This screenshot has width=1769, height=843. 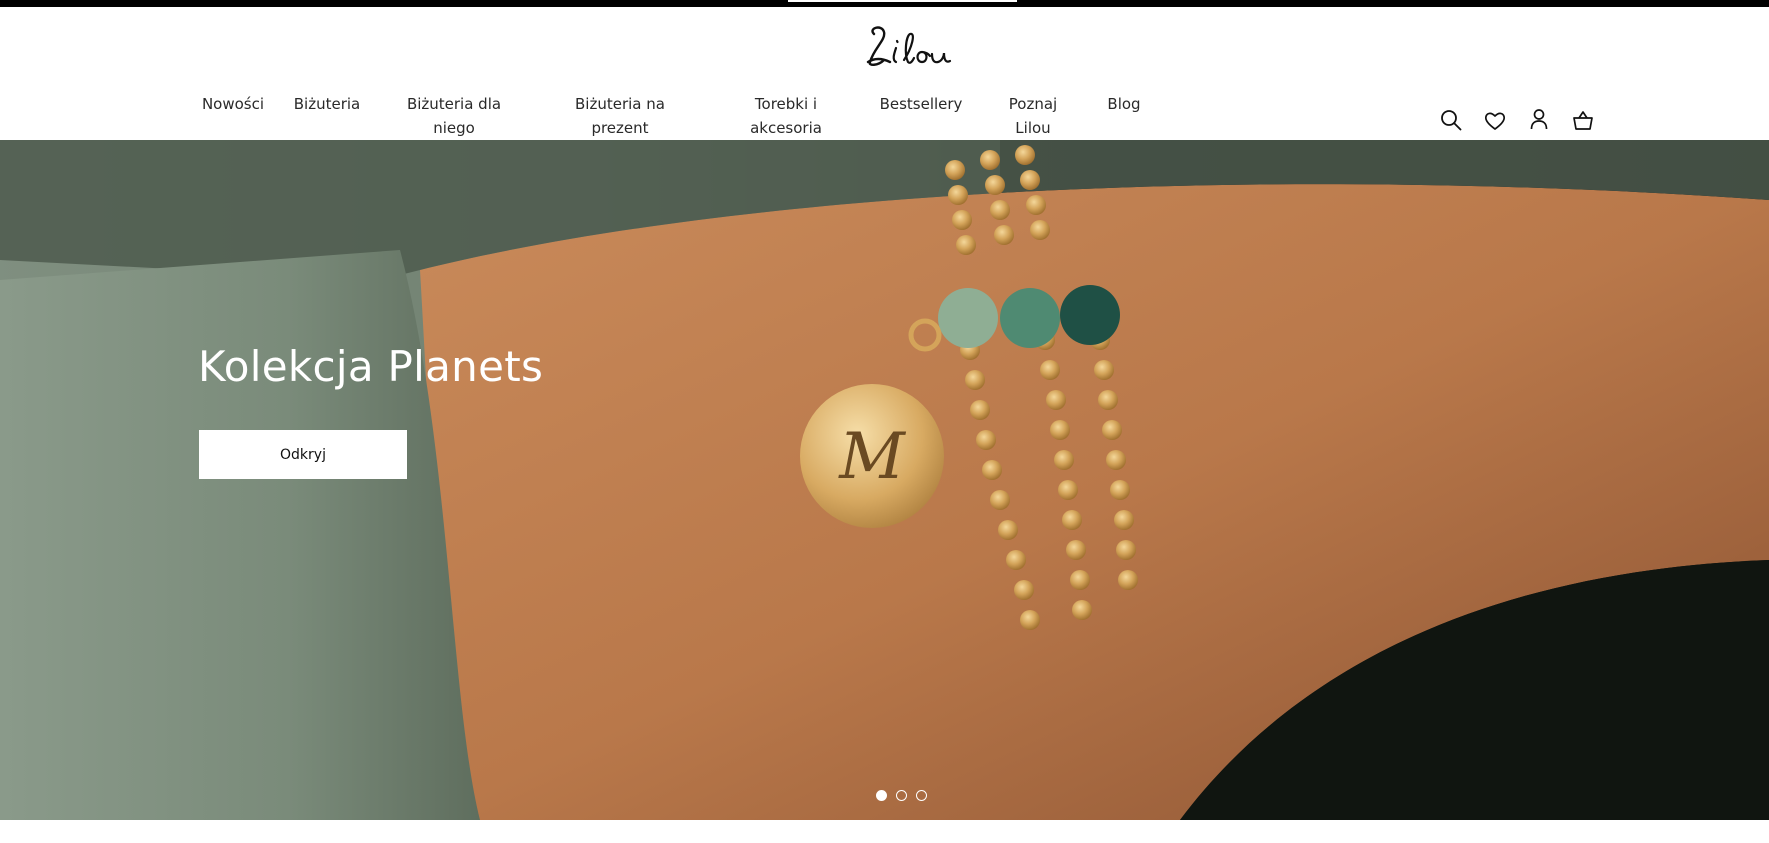 What do you see at coordinates (1033, 116) in the screenshot?
I see `nav-item-poznaj-lilou: Poznaj Lilou` at bounding box center [1033, 116].